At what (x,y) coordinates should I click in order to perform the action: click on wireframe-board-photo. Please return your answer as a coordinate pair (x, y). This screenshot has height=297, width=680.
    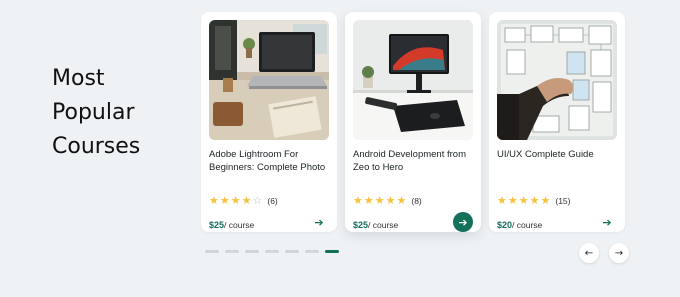
    Looking at the image, I should click on (557, 80).